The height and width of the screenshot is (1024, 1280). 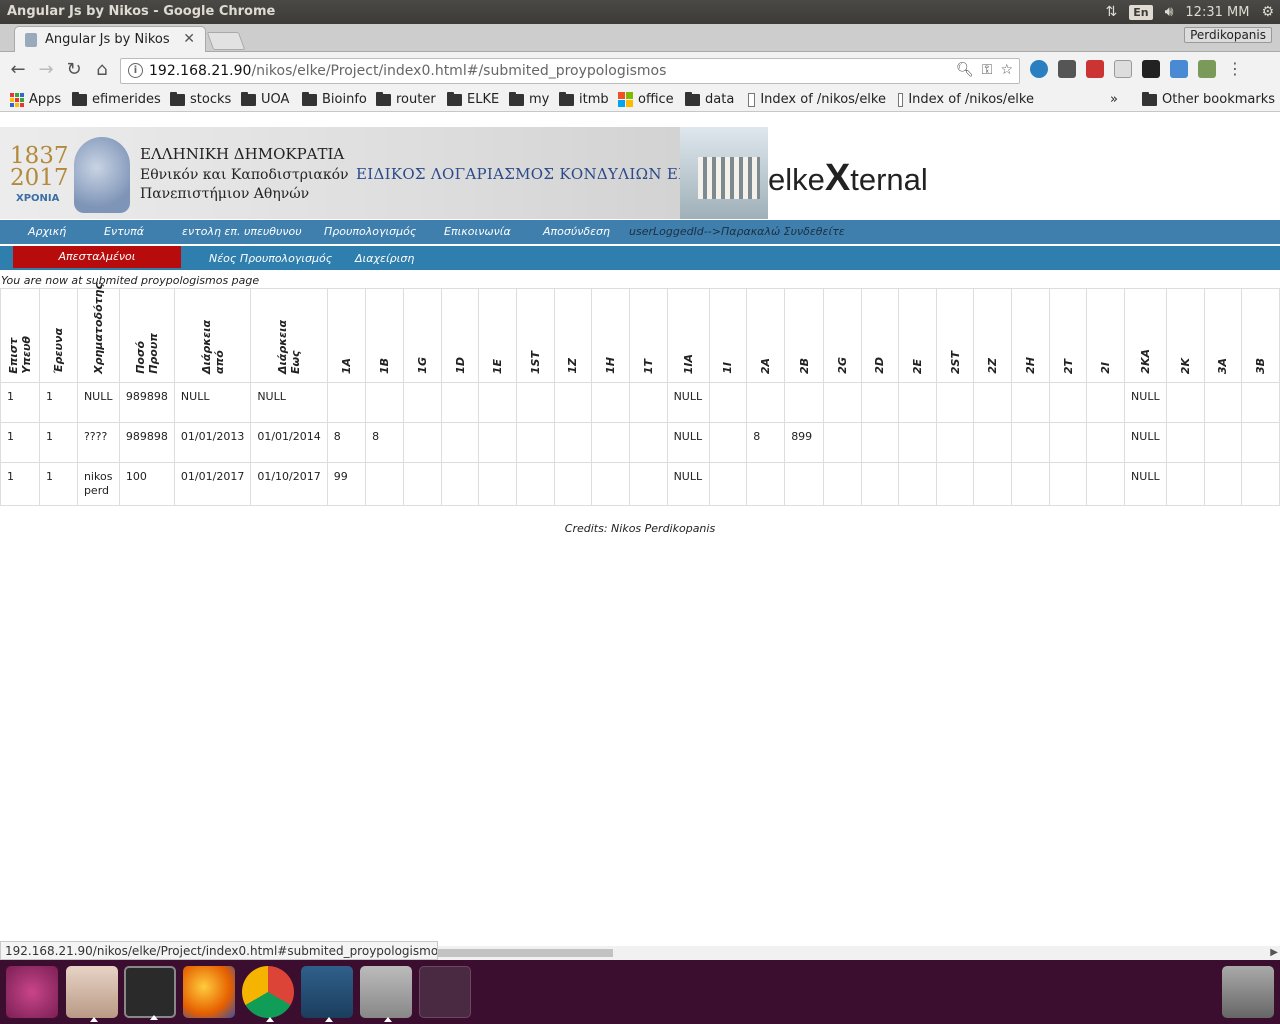 I want to click on bookmark-folder: itmb, so click(x=584, y=99).